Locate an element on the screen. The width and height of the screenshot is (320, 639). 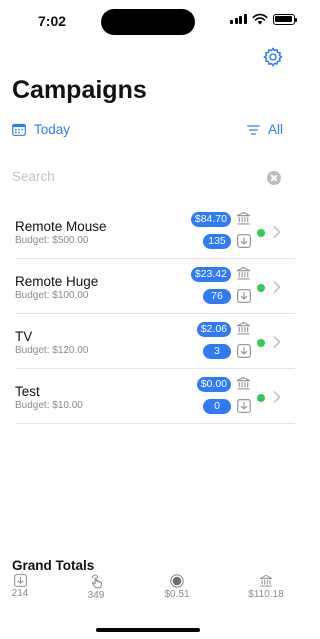
tap-hand-icon is located at coordinates (96, 581).